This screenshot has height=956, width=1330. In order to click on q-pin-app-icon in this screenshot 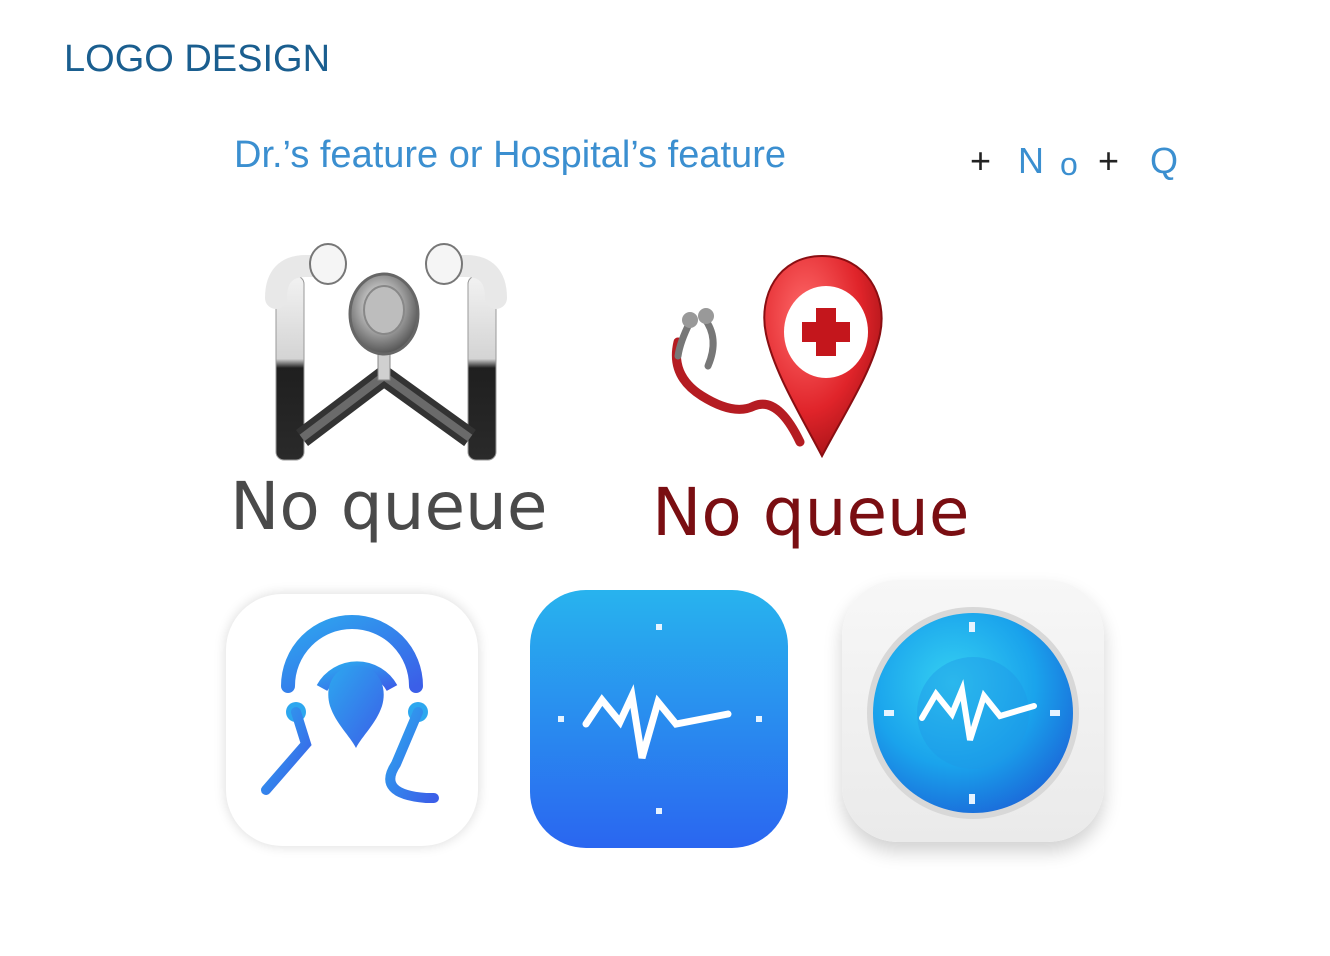, I will do `click(352, 720)`.